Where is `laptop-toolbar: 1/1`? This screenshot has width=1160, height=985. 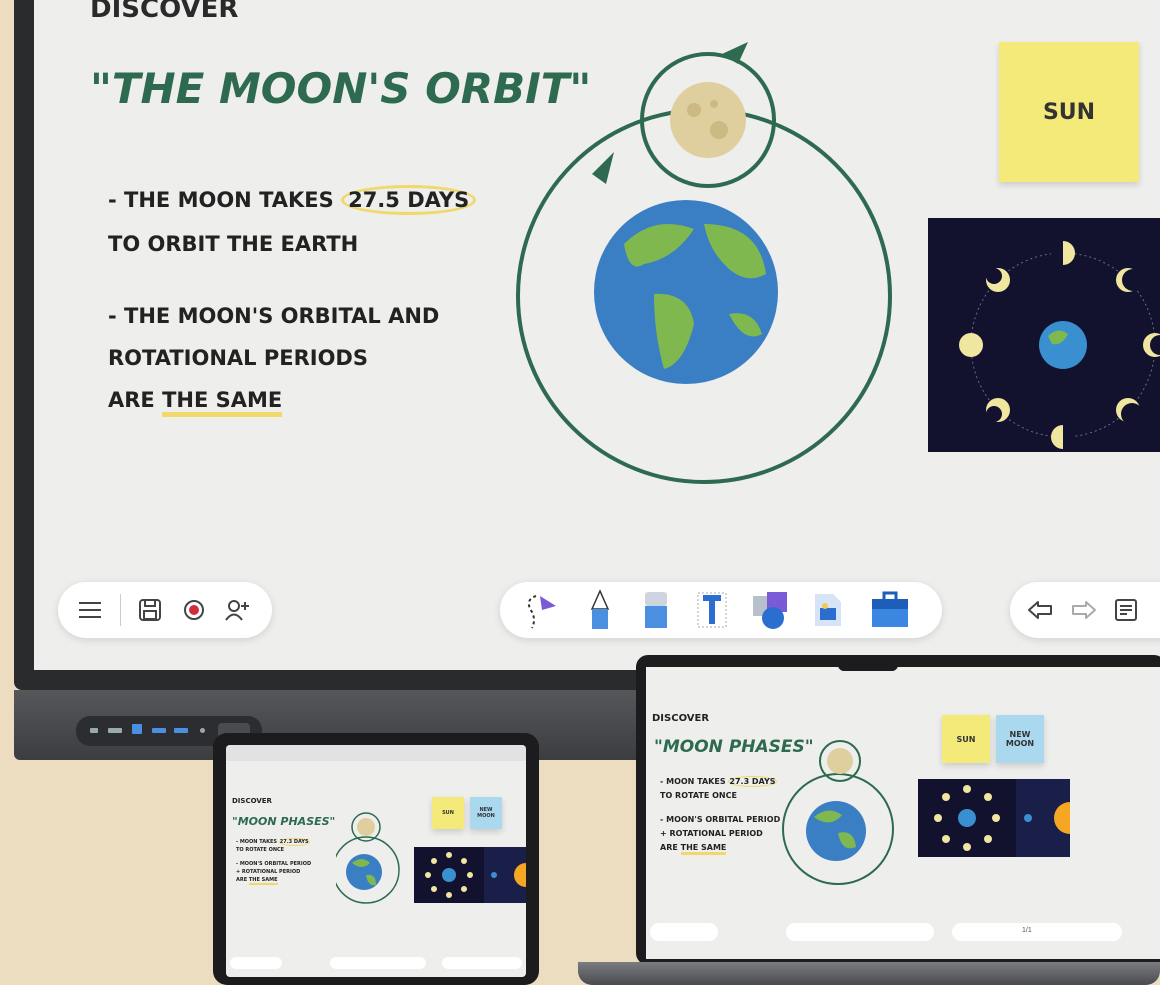
laptop-toolbar: 1/1 is located at coordinates (903, 933).